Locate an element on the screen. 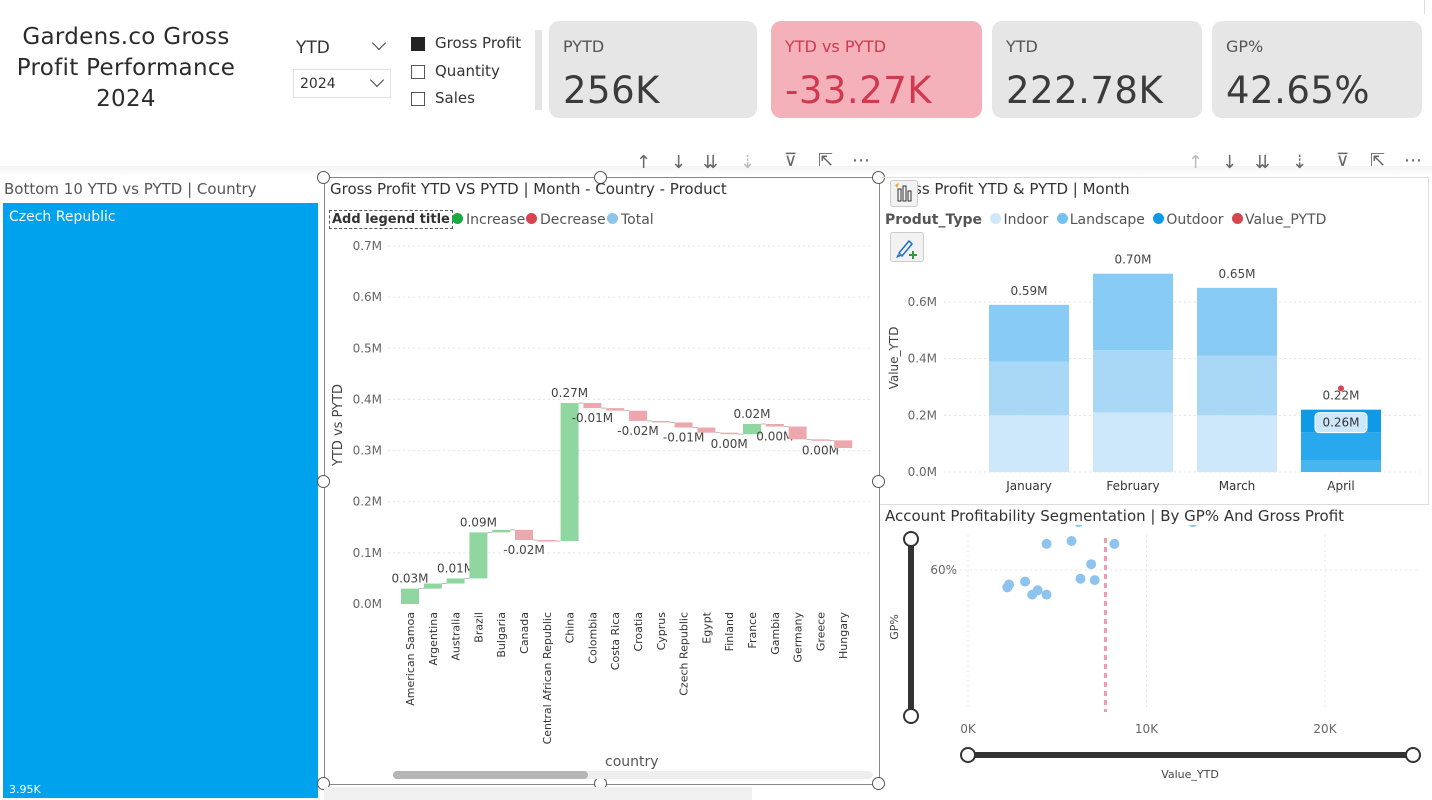 The image size is (1432, 800). x-tick-label: Hungary is located at coordinates (843, 635).